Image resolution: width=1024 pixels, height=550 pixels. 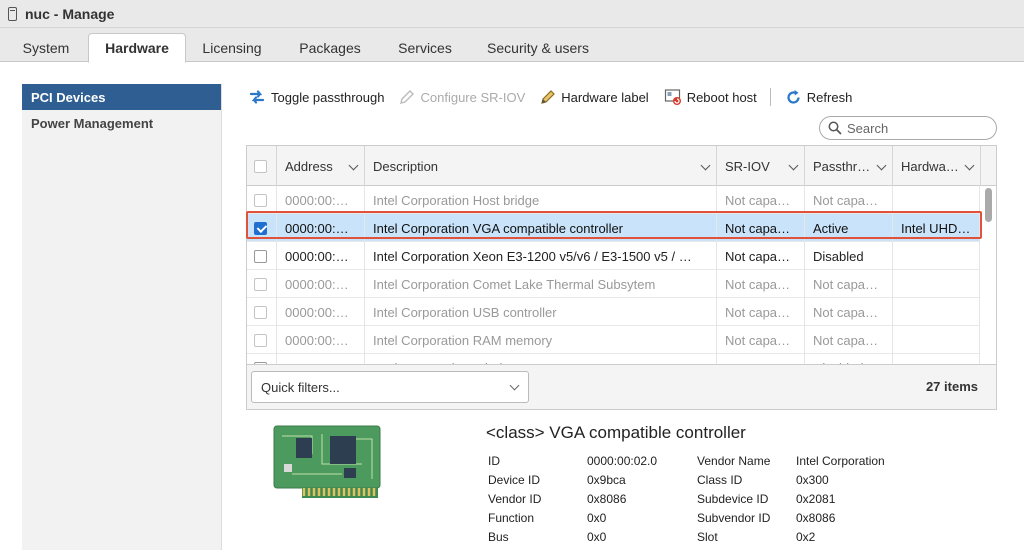 I want to click on configure-sriov-button: Configure SR-IOV, so click(x=462, y=97).